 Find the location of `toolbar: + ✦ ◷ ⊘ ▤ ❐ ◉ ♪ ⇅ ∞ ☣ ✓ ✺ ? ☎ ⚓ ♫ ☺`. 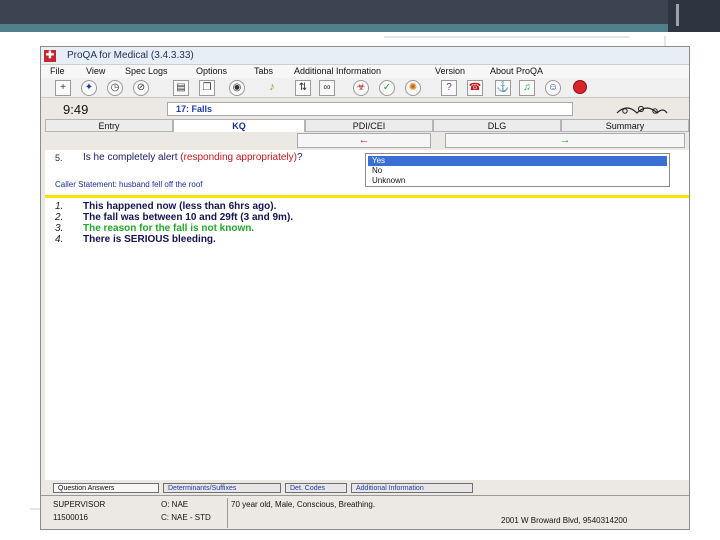

toolbar: + ✦ ◷ ⊘ ▤ ❐ ◉ ♪ ⇅ ∞ ☣ ✓ ✺ ? ☎ ⚓ ♫ ☺ is located at coordinates (365, 88).